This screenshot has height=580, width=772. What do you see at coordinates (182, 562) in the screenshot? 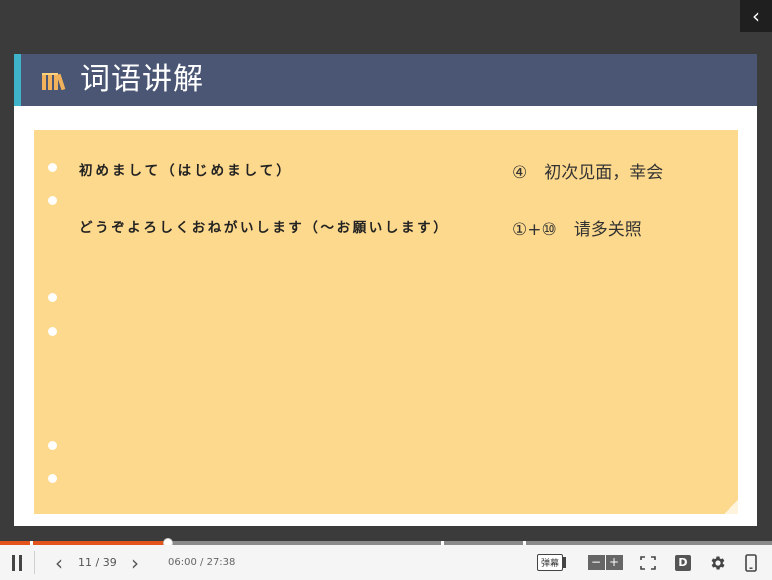
I see `current-time: 06:00` at bounding box center [182, 562].